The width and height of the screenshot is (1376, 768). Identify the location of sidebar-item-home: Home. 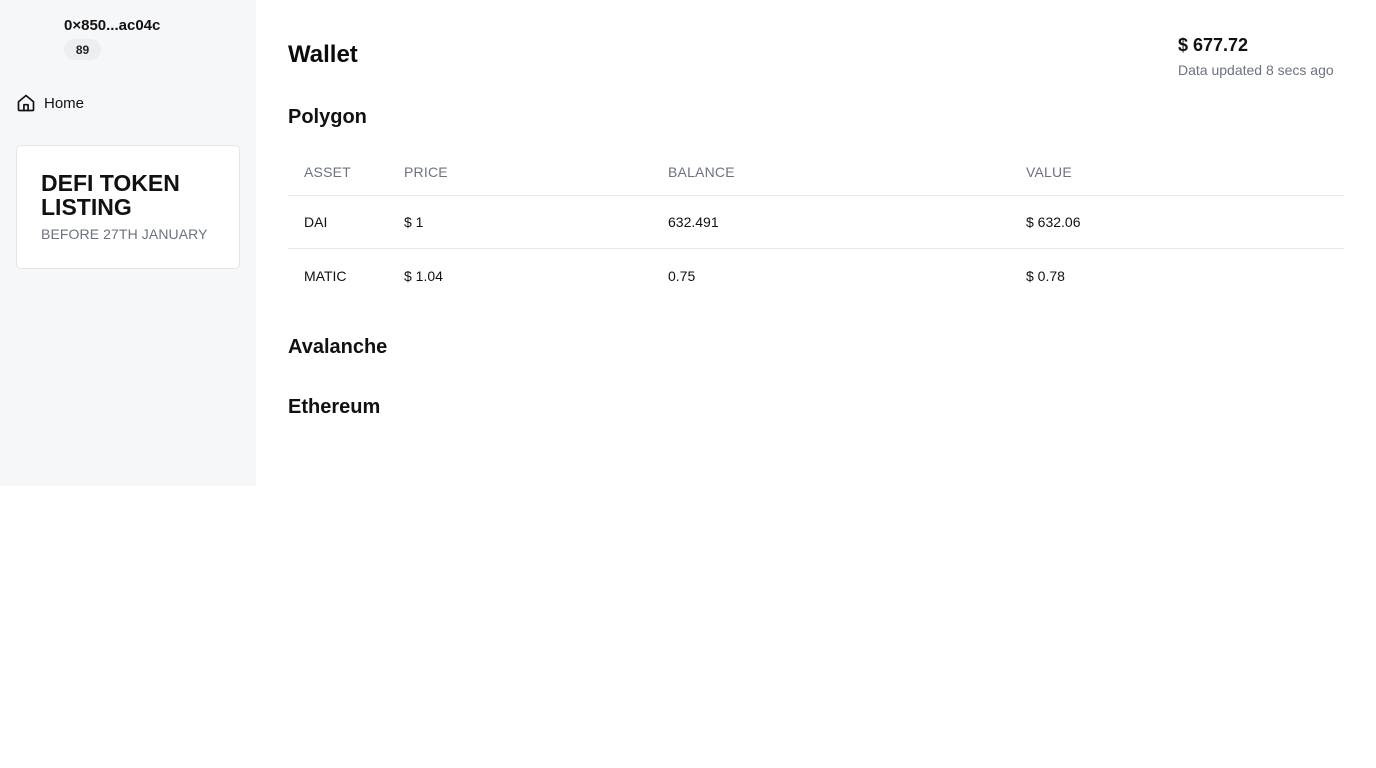
(50, 103).